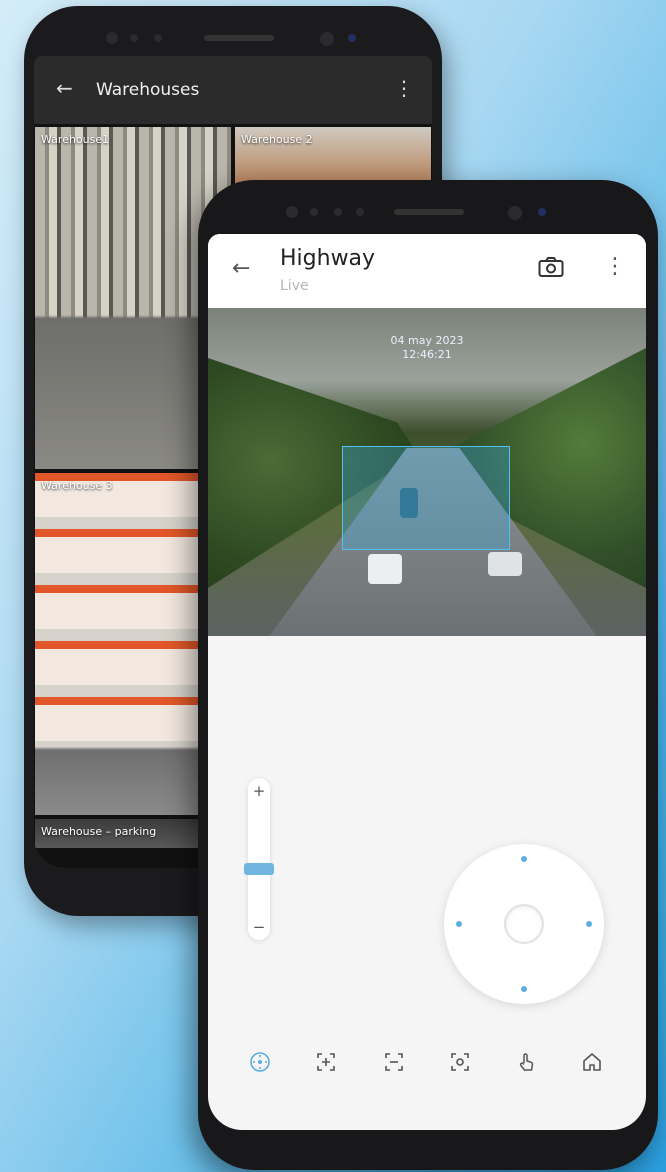 The image size is (666, 1172). Describe the element at coordinates (418, 213) in the screenshot. I see `front-phone-top-bar` at that location.